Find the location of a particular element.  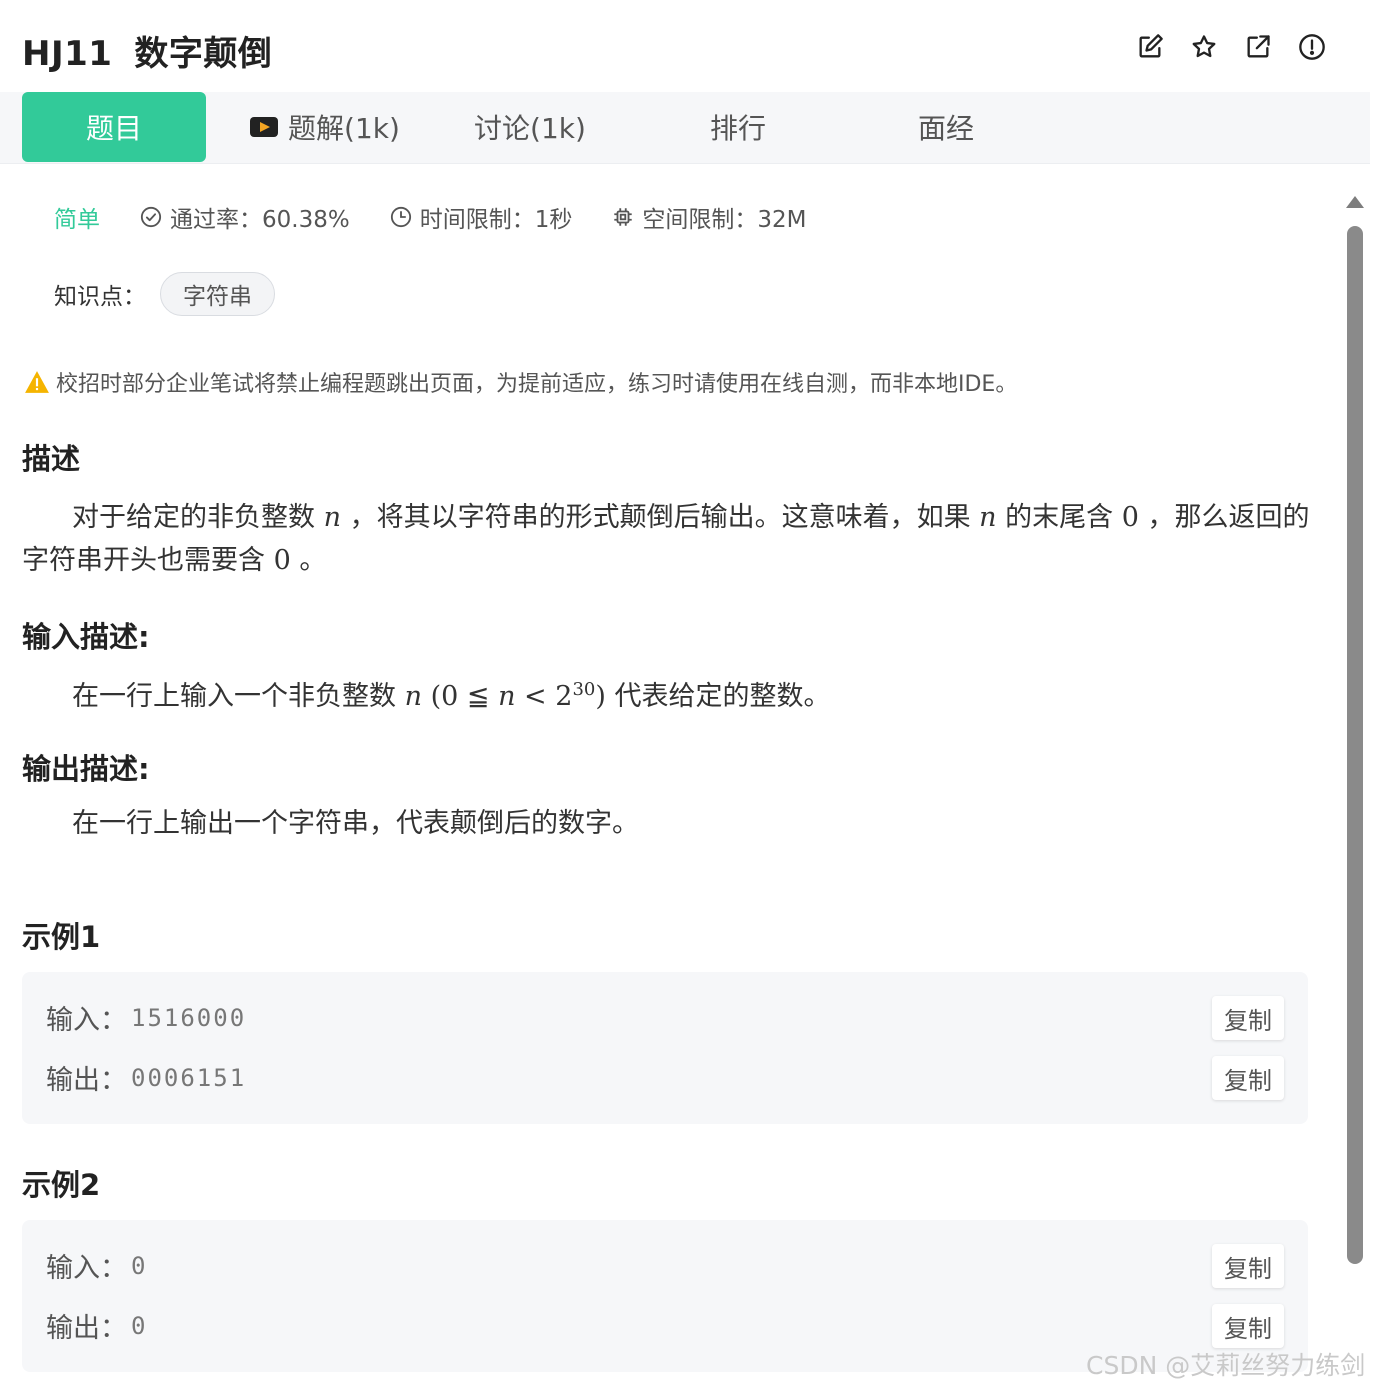

tab-interview: 面经 is located at coordinates (946, 127).